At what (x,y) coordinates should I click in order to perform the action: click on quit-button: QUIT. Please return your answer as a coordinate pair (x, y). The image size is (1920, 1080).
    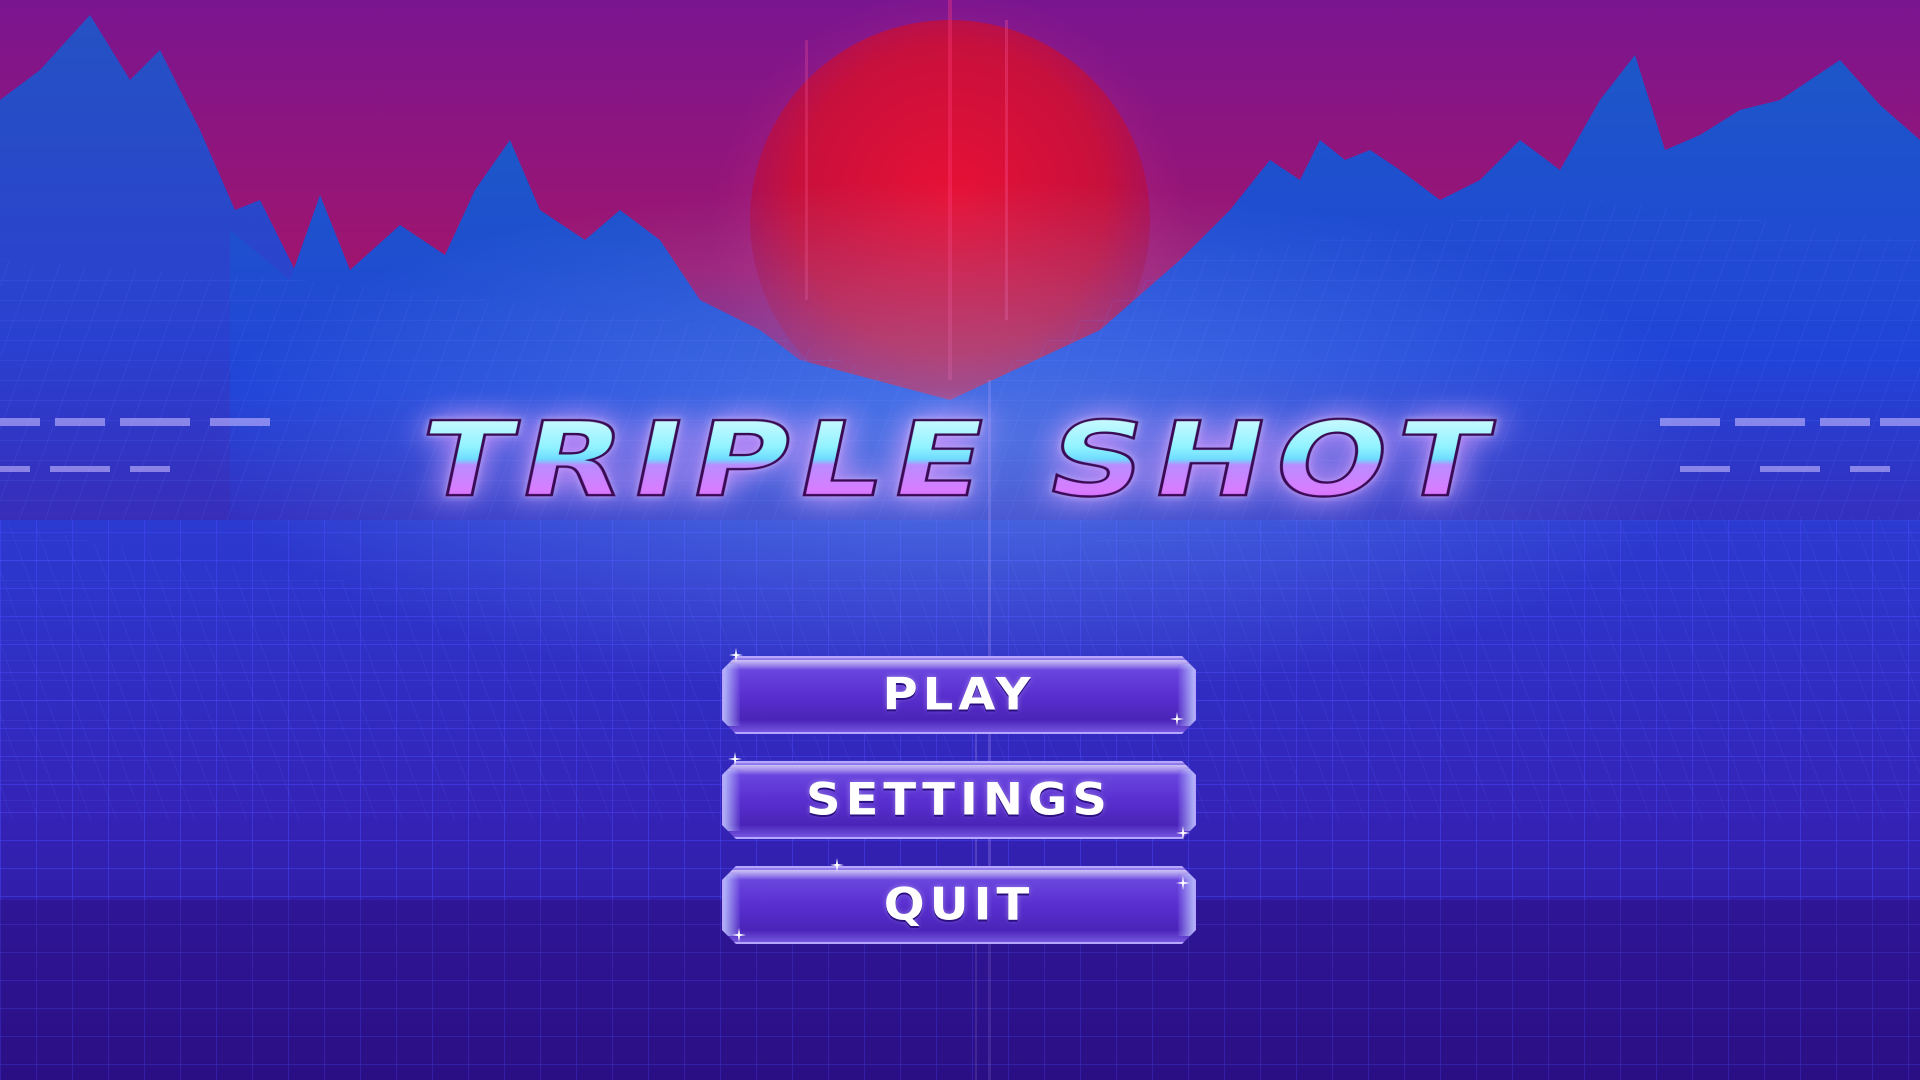
    Looking at the image, I should click on (959, 905).